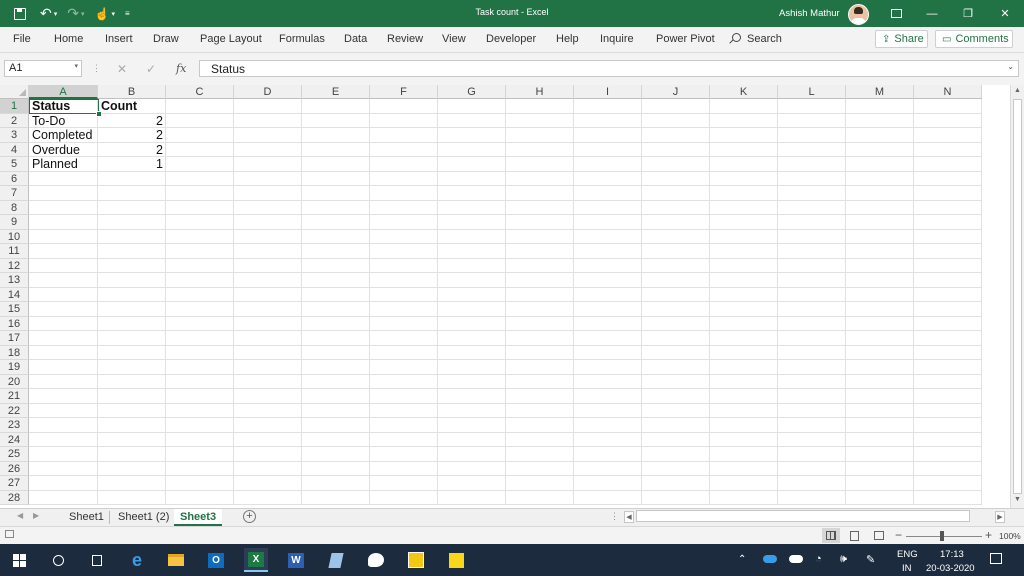  What do you see at coordinates (14, 207) in the screenshot?
I see `row-header-8: 8` at bounding box center [14, 207].